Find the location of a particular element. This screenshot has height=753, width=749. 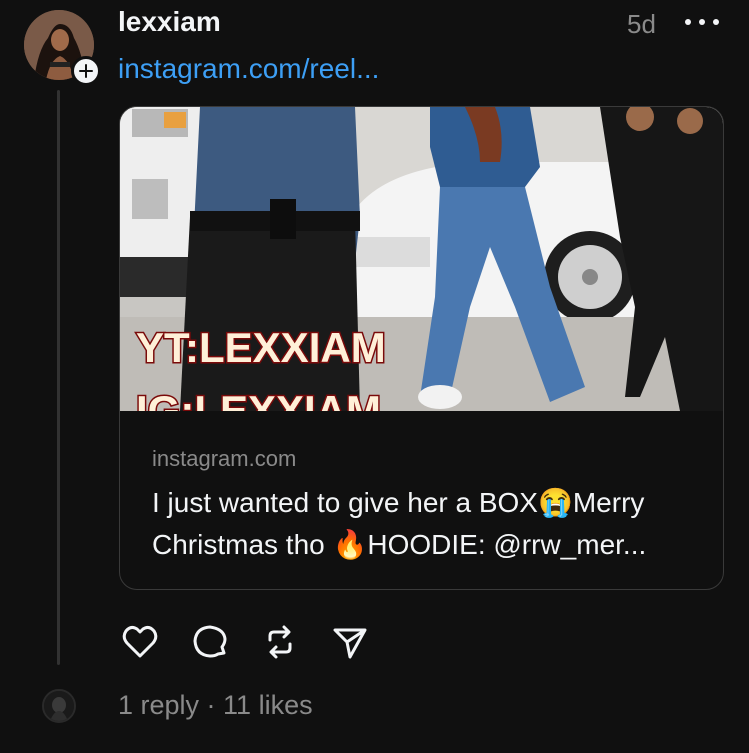

like-count: 11 likes is located at coordinates (268, 705).